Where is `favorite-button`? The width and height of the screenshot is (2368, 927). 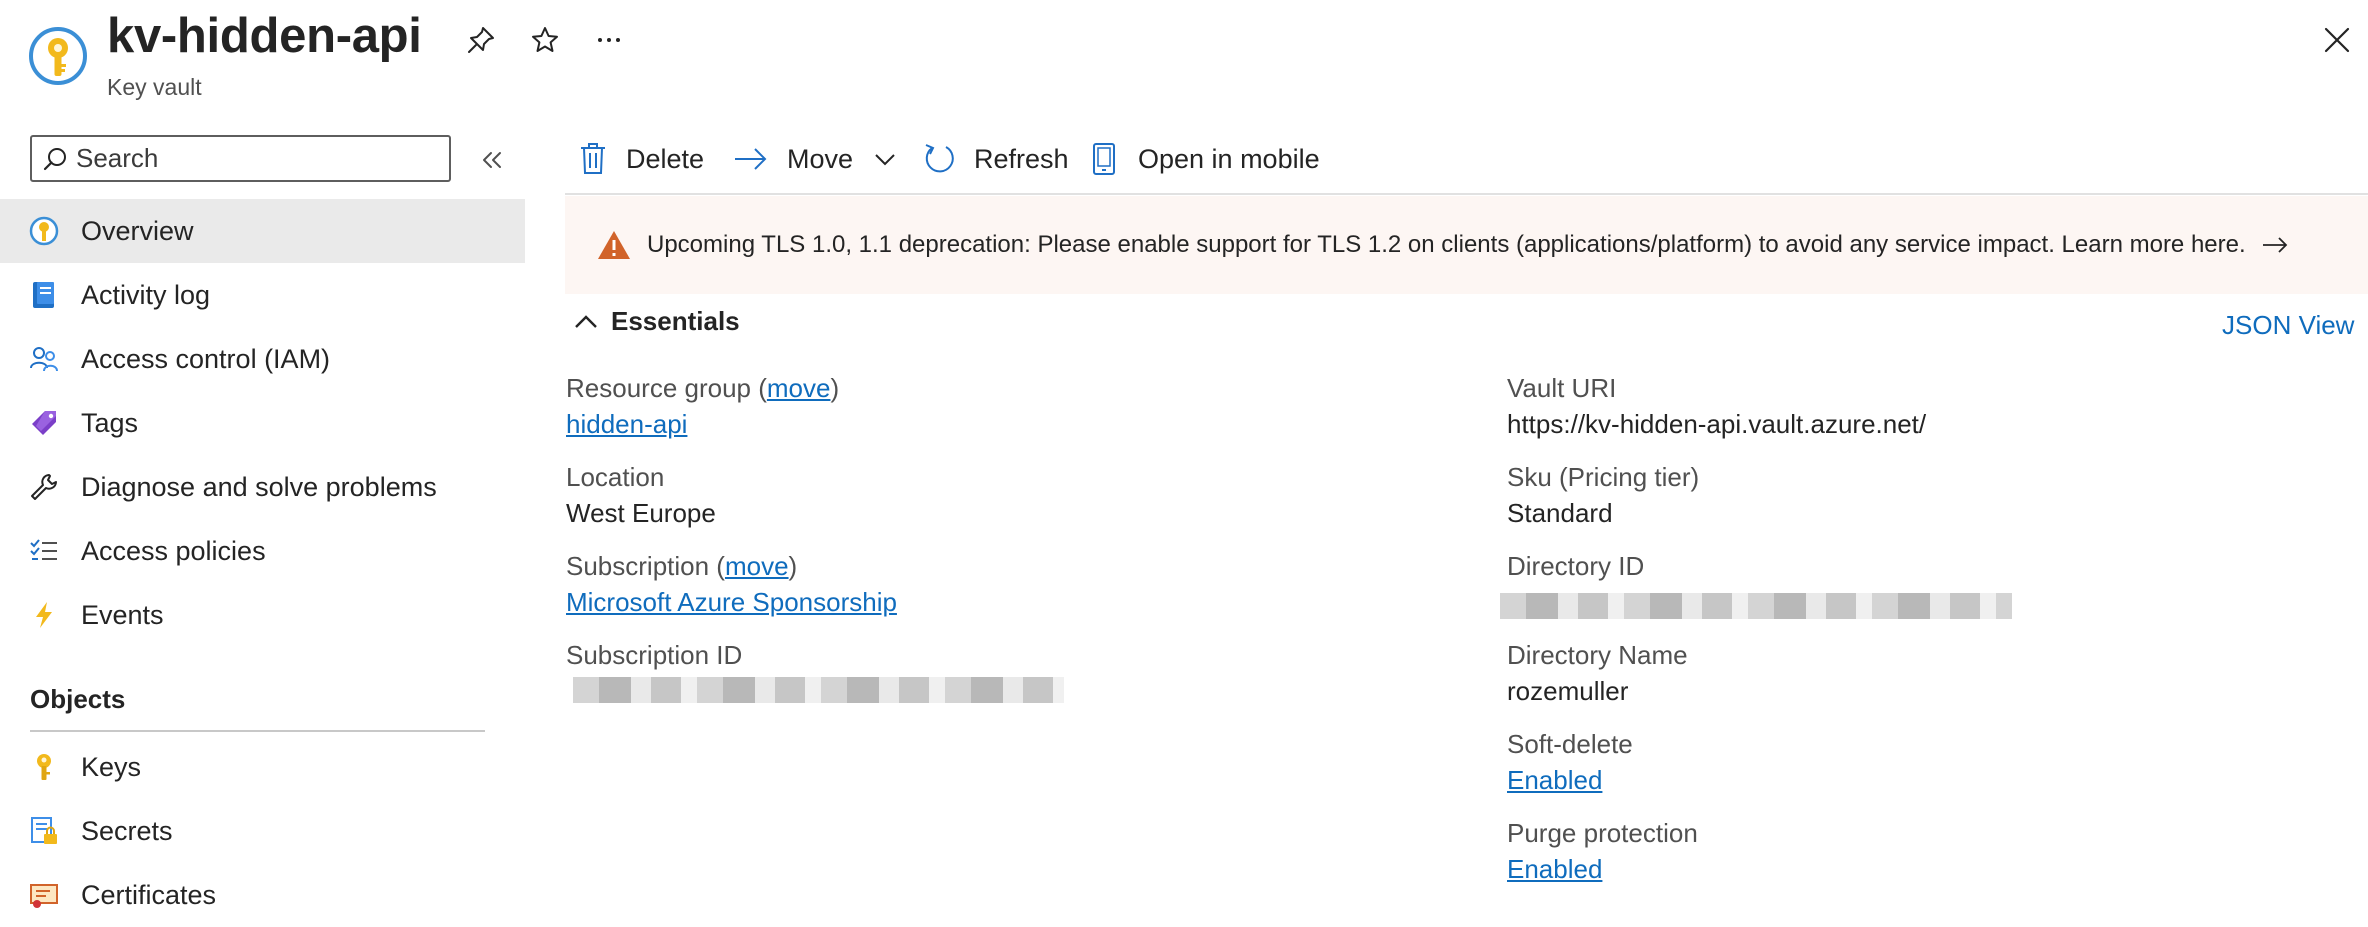 favorite-button is located at coordinates (545, 40).